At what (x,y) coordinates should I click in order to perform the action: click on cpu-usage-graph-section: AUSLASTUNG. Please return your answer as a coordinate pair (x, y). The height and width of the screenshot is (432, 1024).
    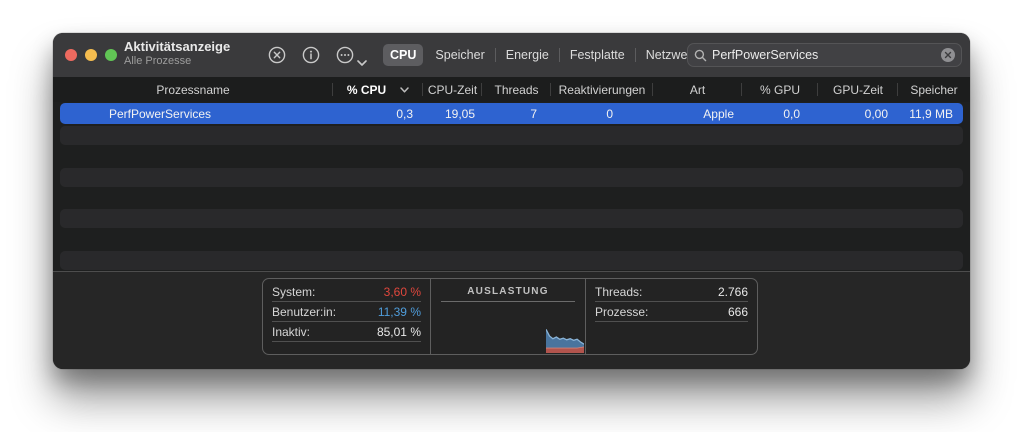
    Looking at the image, I should click on (508, 316).